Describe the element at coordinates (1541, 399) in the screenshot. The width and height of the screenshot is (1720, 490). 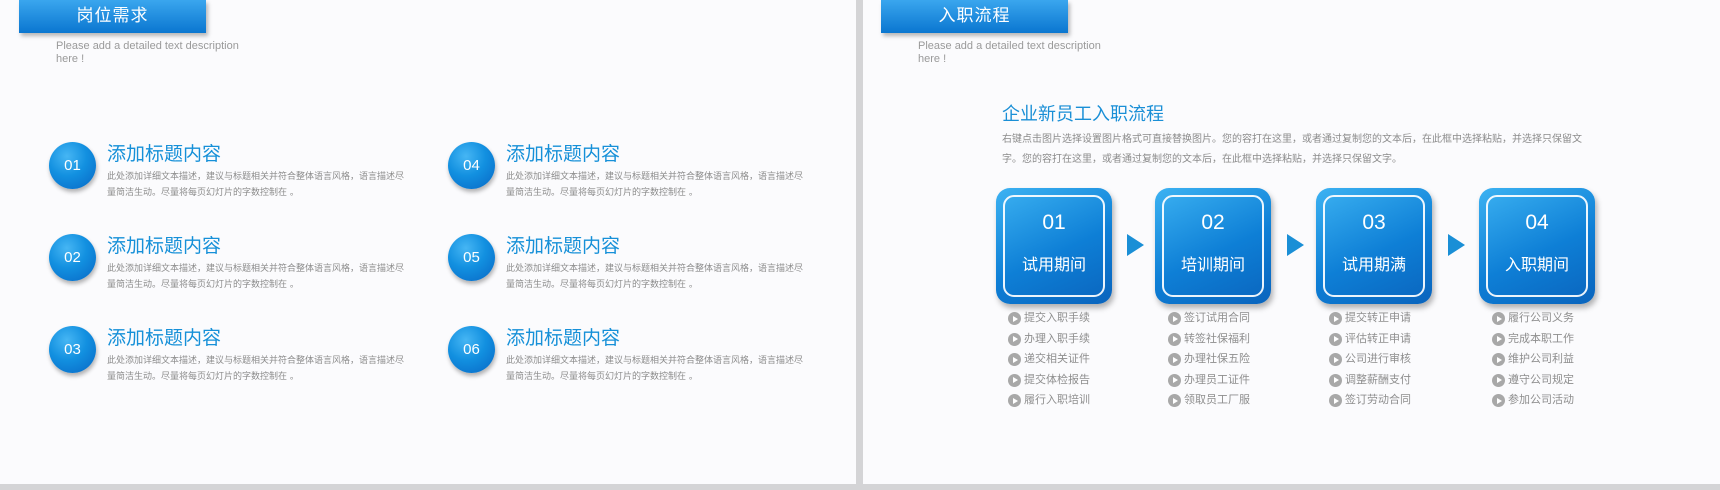
I see `task-label: 参加公司活动` at that location.